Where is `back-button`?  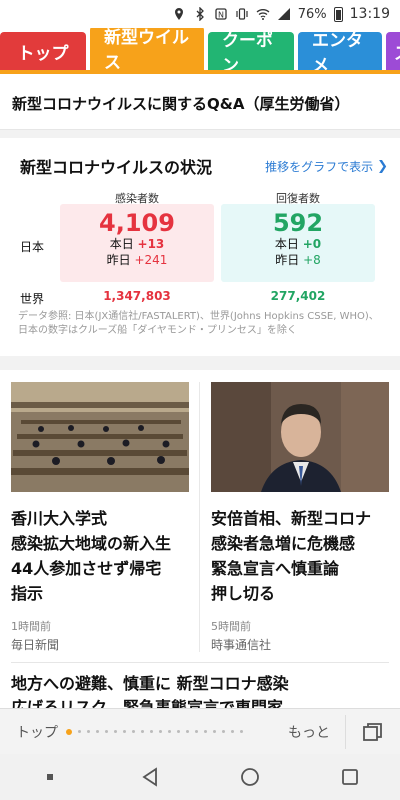
back-button is located at coordinates (150, 777).